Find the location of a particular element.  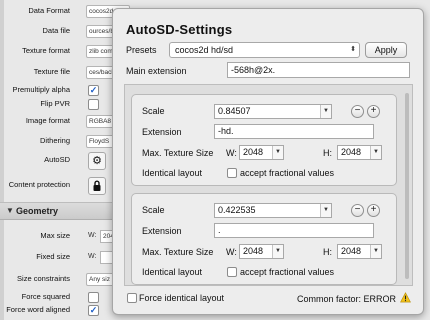

dithering-row: Dithering FloydS is located at coordinates (65, 141).